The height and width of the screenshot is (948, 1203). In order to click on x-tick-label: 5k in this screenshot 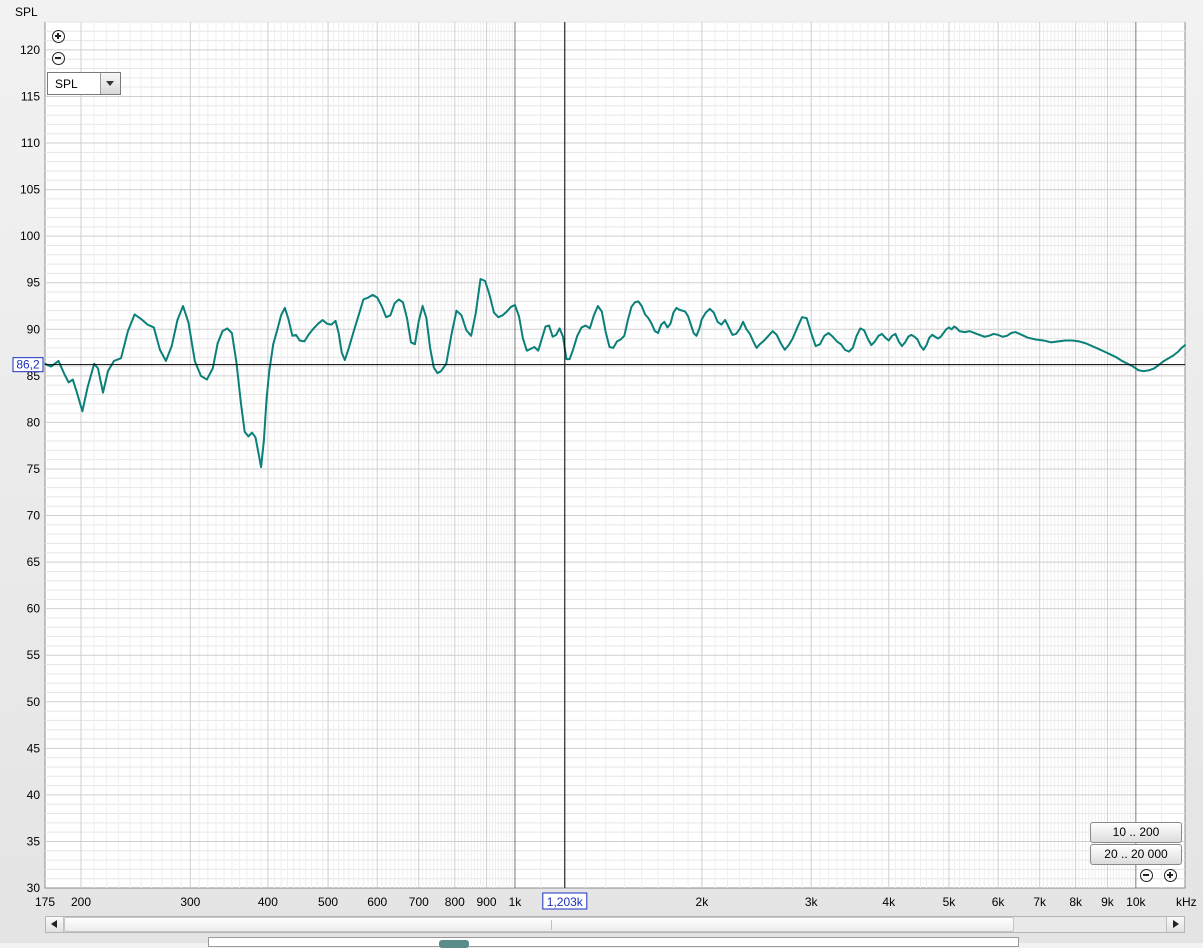, I will do `click(950, 902)`.